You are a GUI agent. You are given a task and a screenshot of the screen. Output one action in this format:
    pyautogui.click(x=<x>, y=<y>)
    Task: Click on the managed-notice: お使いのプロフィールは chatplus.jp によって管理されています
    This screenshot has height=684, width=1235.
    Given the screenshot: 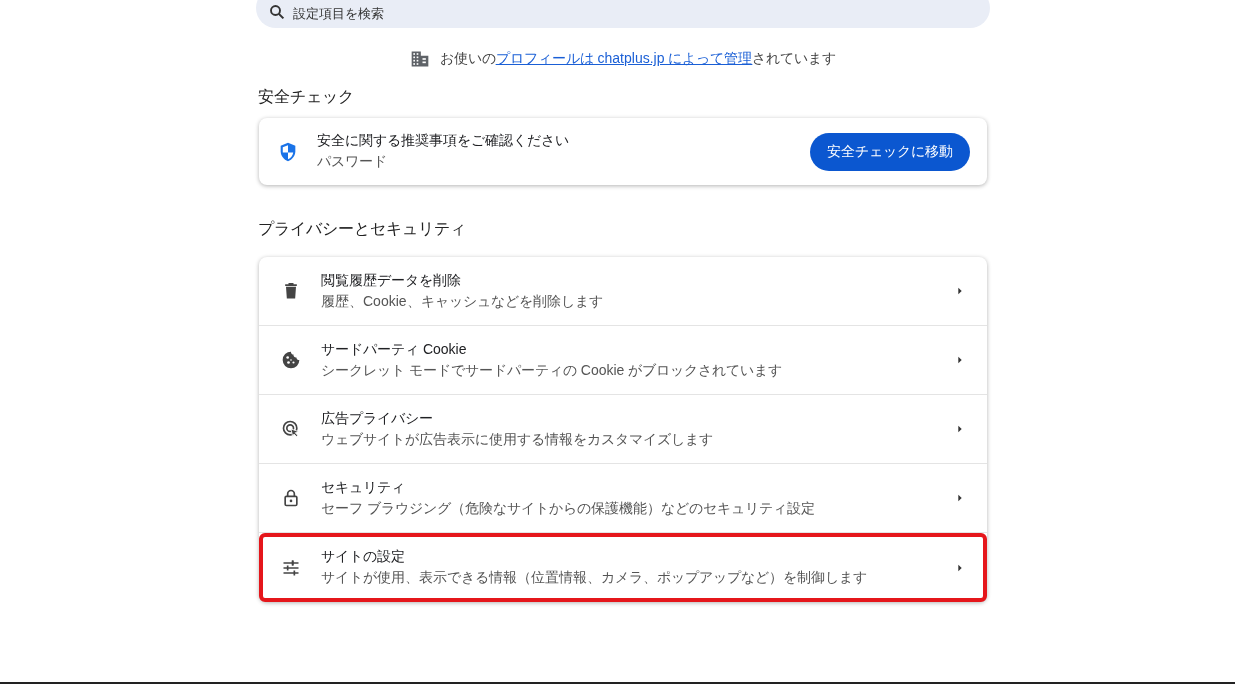 What is the action you would take?
    pyautogui.click(x=638, y=59)
    